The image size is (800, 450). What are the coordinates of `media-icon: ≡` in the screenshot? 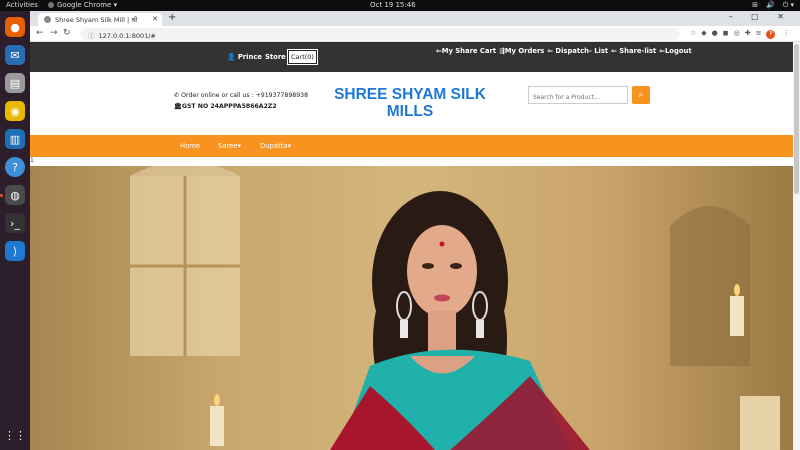 It's located at (759, 33).